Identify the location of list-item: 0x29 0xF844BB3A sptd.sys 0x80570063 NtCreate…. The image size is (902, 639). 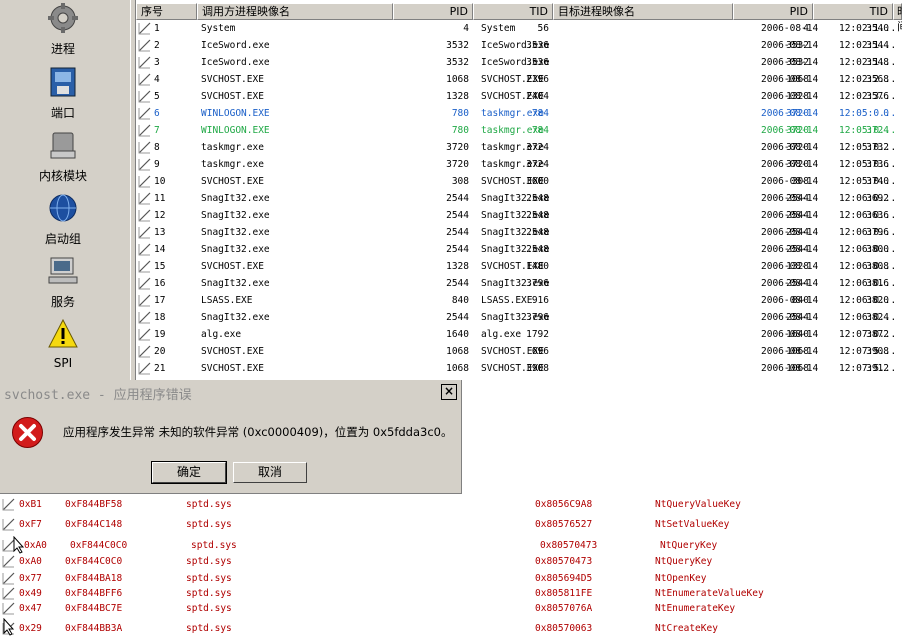
(451, 629).